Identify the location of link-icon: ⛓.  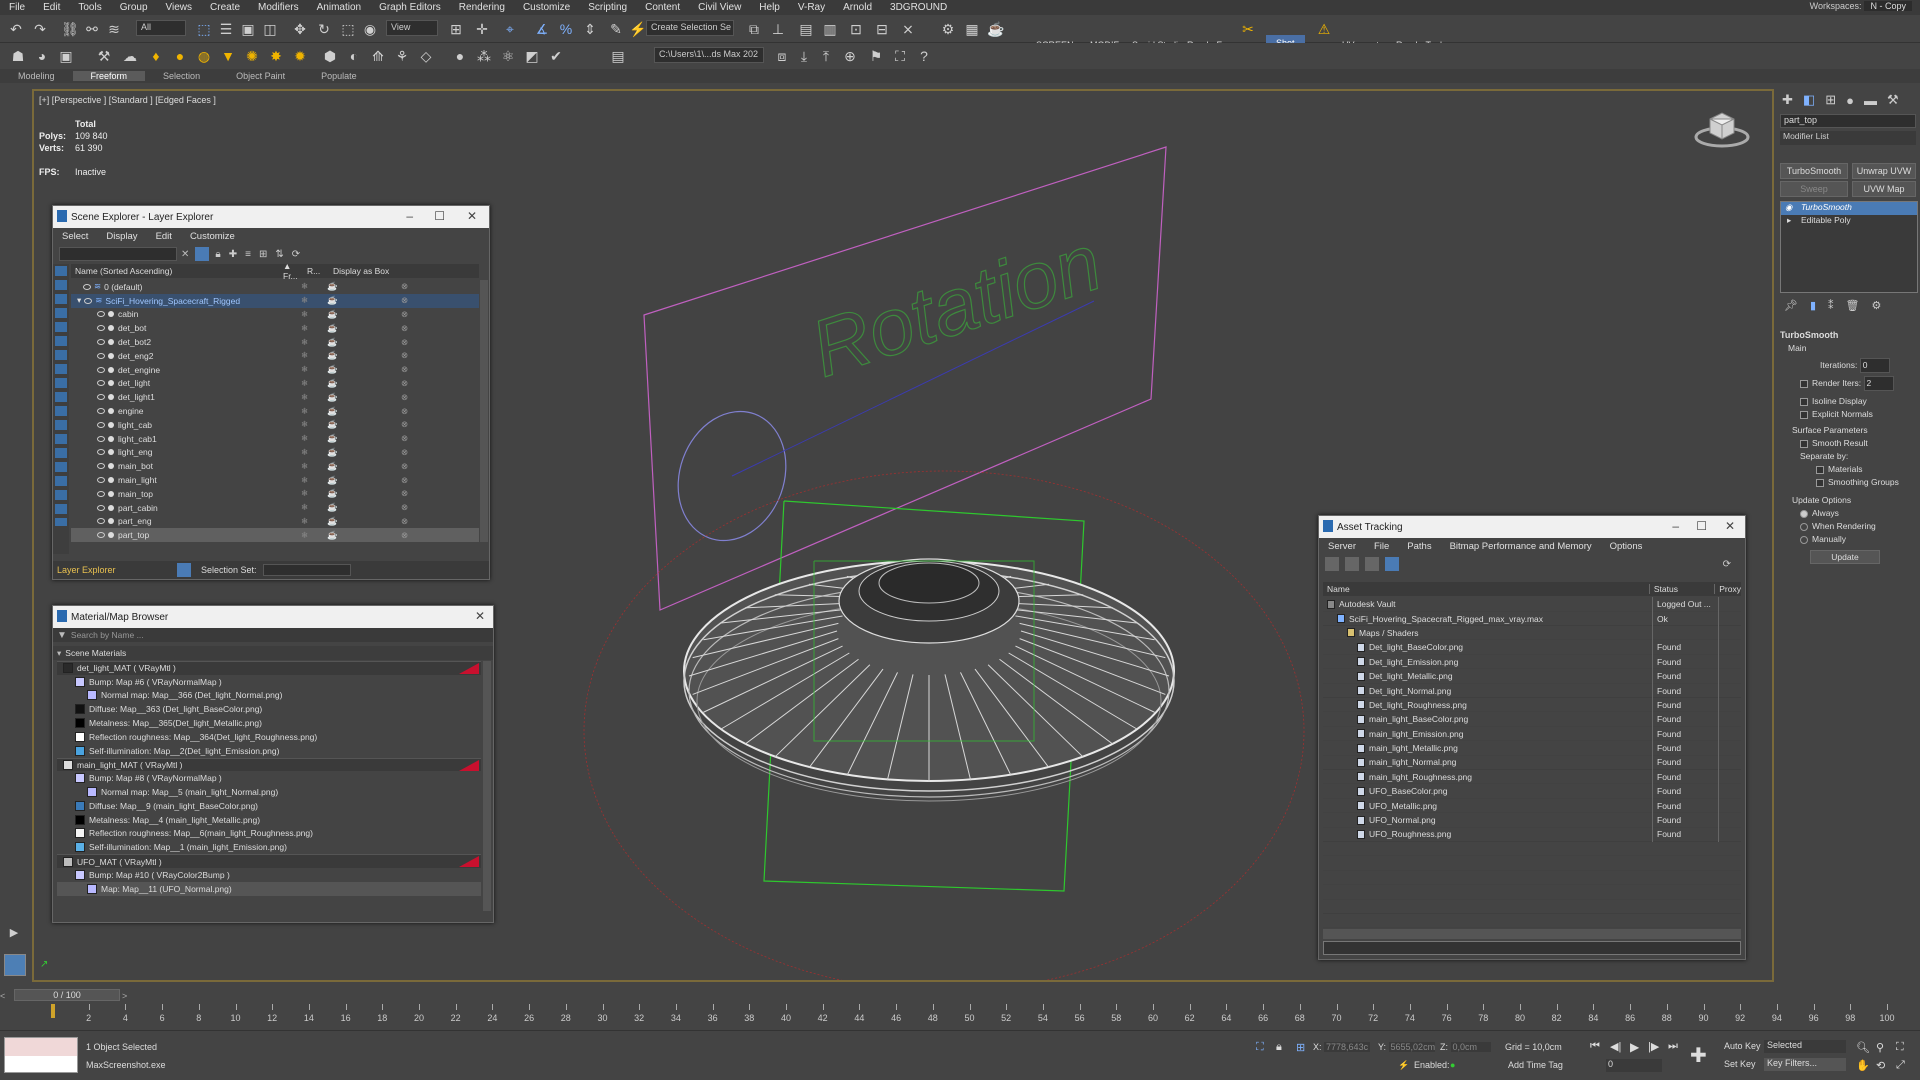
(70, 29).